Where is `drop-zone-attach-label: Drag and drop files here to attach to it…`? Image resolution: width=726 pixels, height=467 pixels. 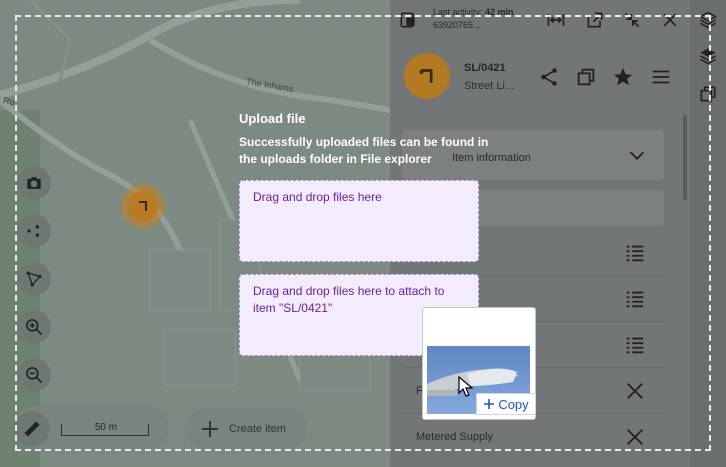 drop-zone-attach-label: Drag and drop files here to attach to it… is located at coordinates (349, 299).